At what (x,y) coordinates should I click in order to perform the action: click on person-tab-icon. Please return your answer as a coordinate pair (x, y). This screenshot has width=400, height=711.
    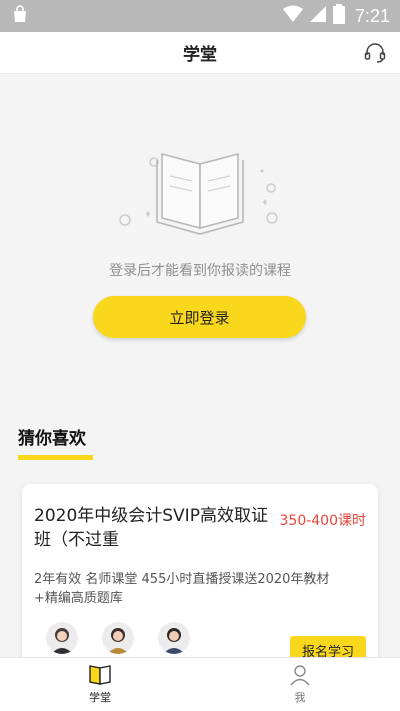
    Looking at the image, I should click on (300, 675).